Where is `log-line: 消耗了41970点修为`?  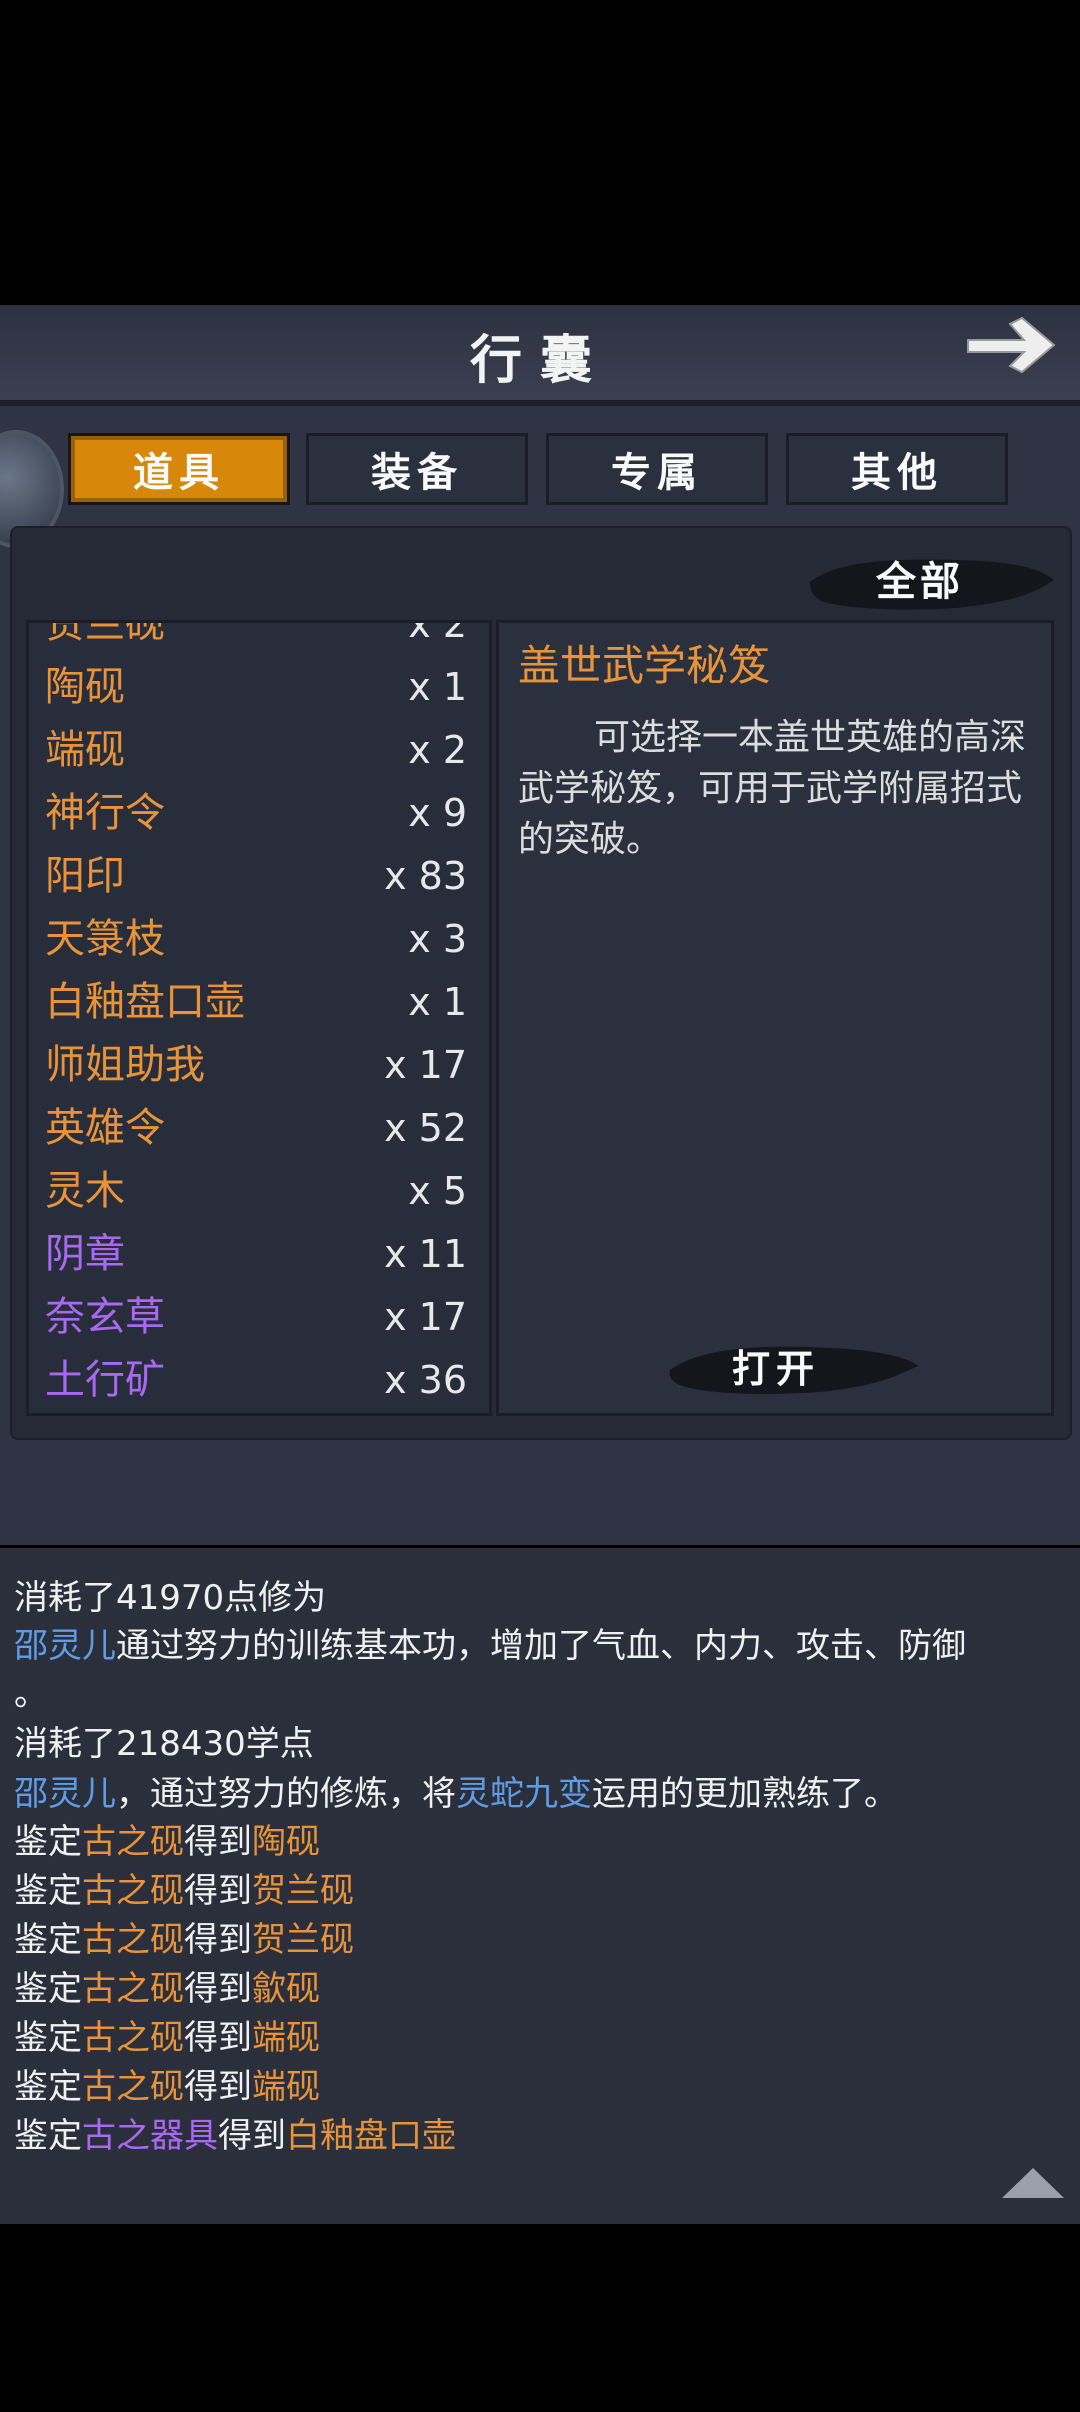 log-line: 消耗了41970点修为 is located at coordinates (170, 1598).